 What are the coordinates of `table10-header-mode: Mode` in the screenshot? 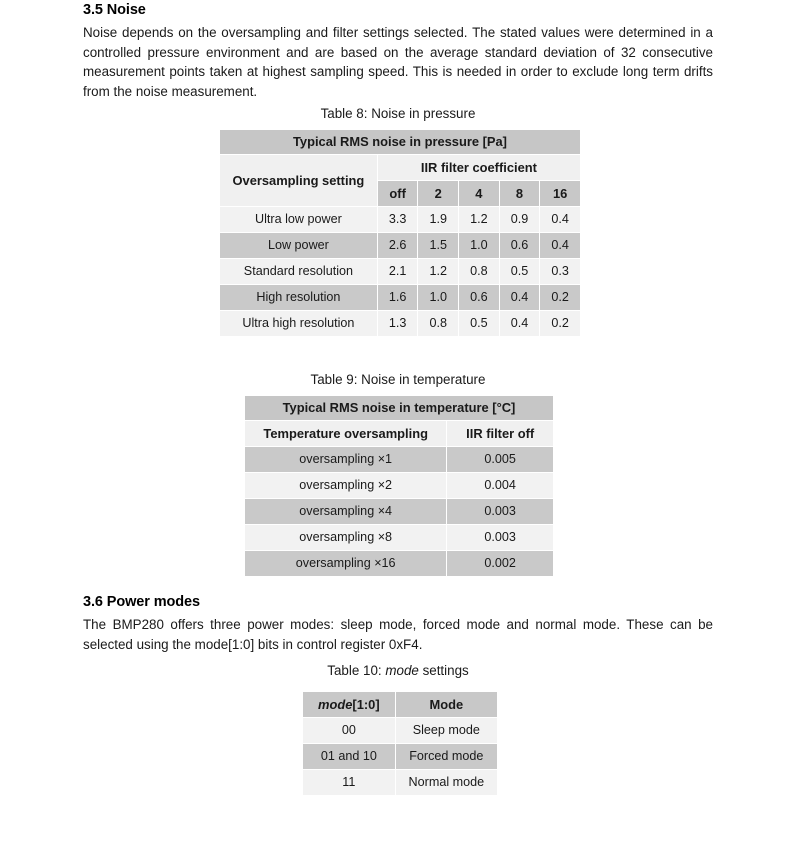 It's located at (446, 704).